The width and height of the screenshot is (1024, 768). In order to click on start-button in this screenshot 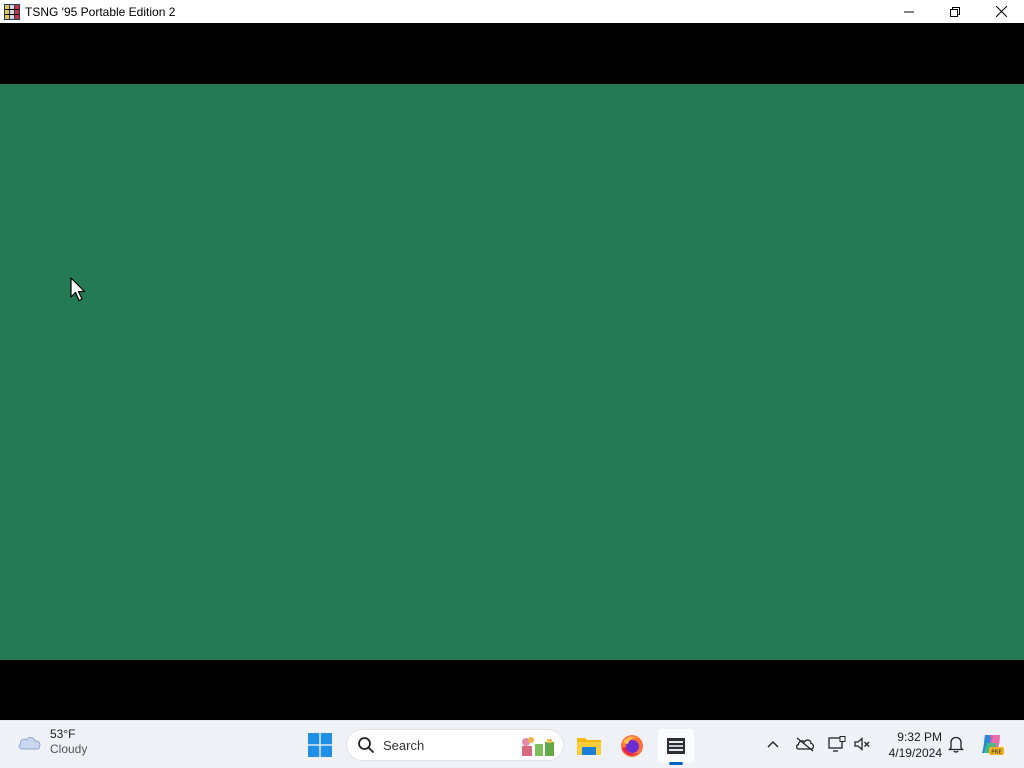, I will do `click(320, 745)`.